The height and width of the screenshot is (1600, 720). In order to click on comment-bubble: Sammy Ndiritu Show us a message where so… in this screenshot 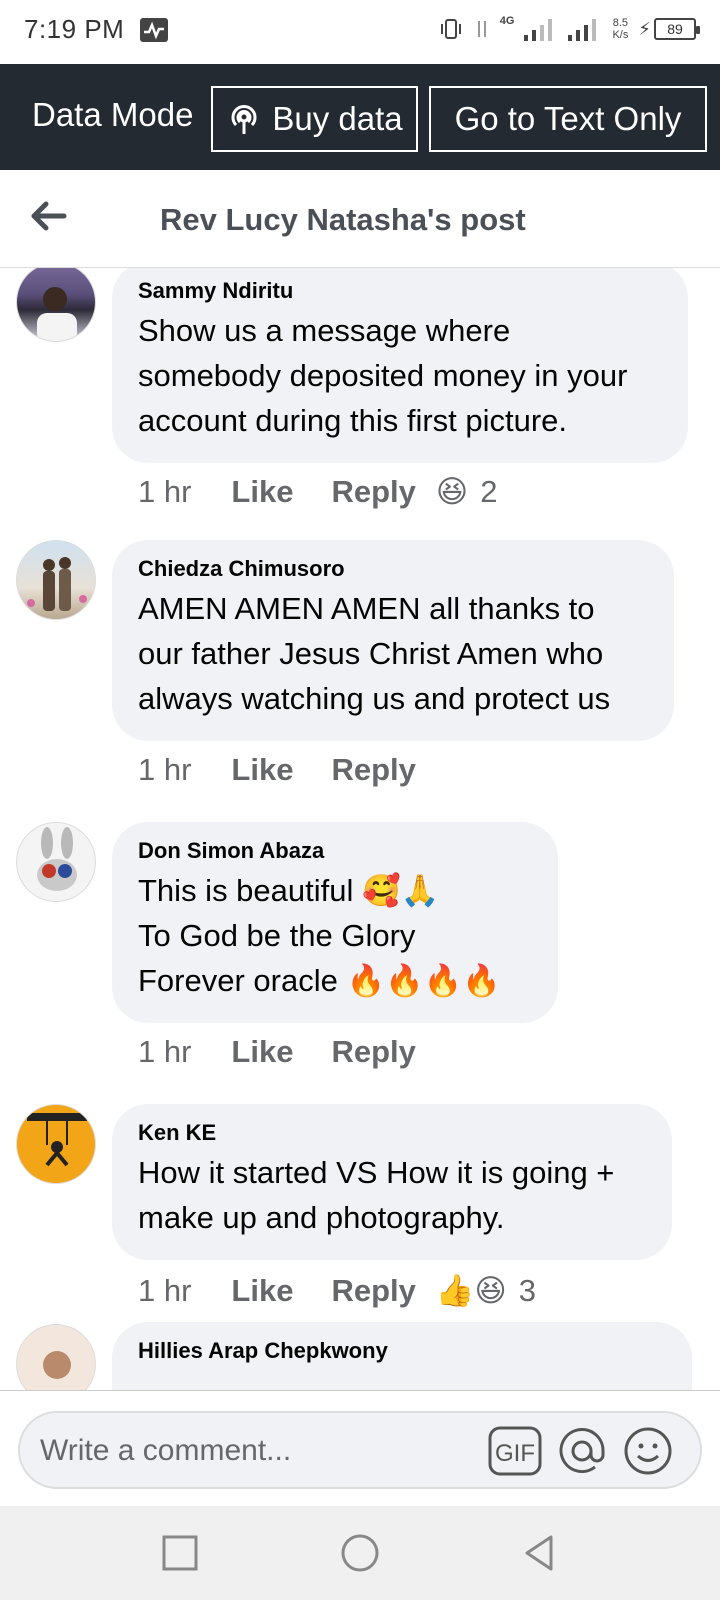, I will do `click(400, 365)`.